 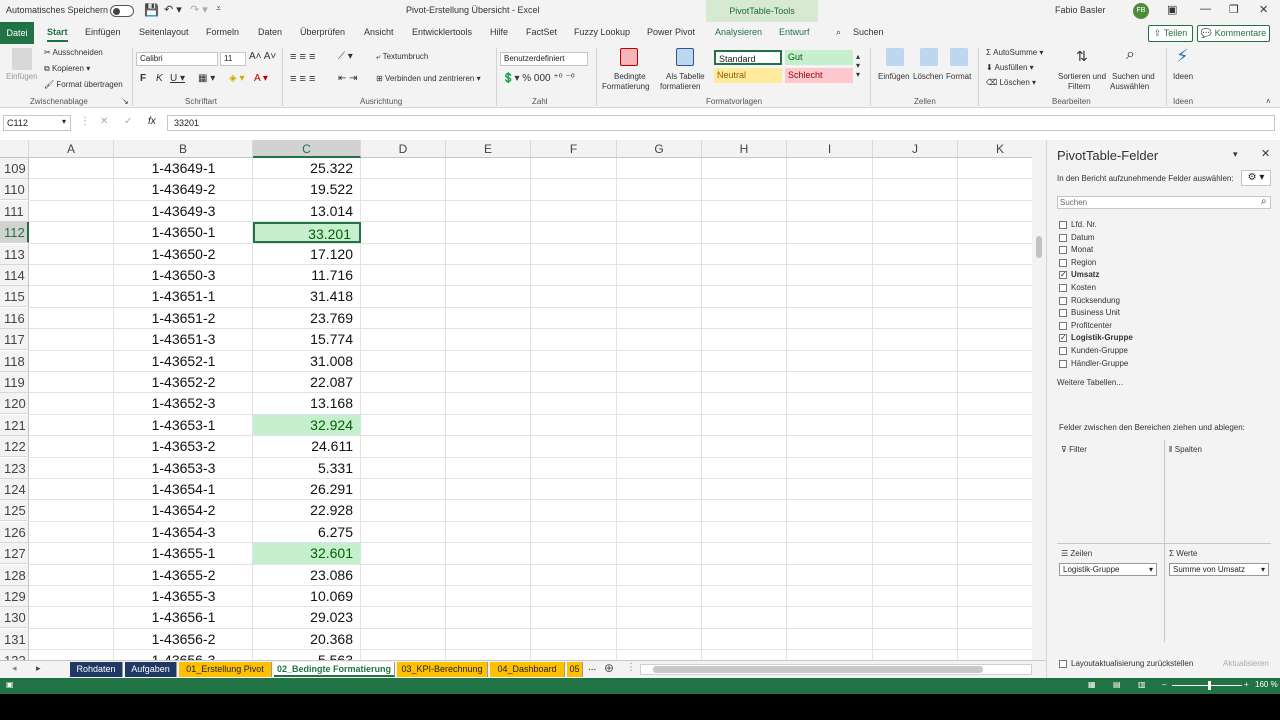 What do you see at coordinates (22, 59) in the screenshot?
I see `clipboard-icon` at bounding box center [22, 59].